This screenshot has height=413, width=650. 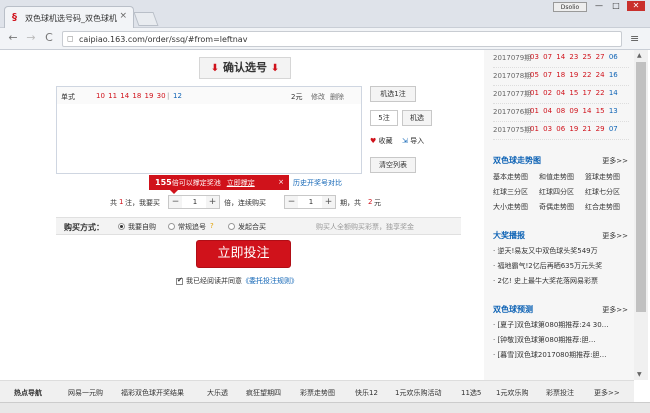 What do you see at coordinates (634, 38) in the screenshot?
I see `menu-icon: ≡` at bounding box center [634, 38].